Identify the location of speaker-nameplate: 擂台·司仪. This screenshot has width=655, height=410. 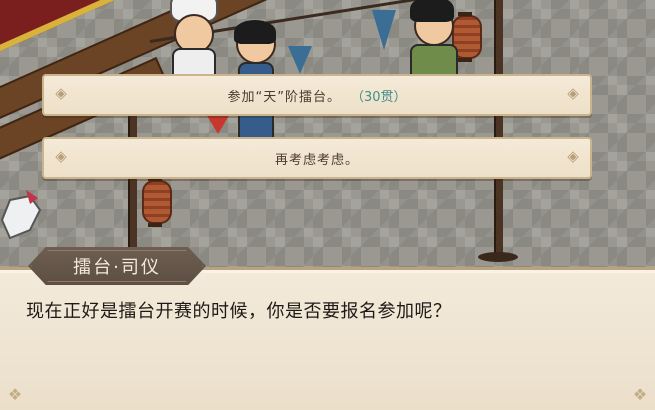
(117, 266).